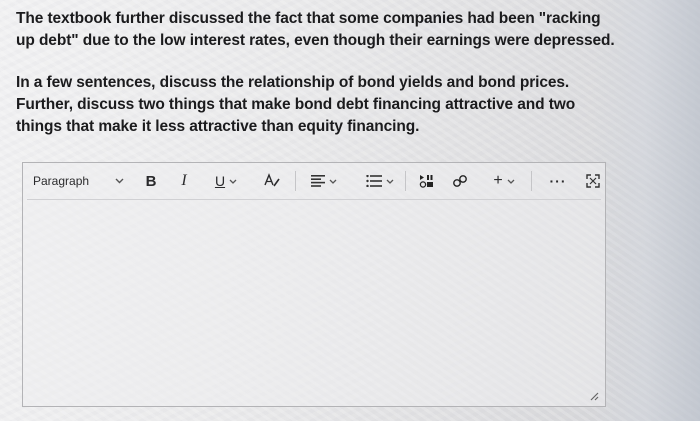 Image resolution: width=700 pixels, height=421 pixels. Describe the element at coordinates (593, 394) in the screenshot. I see `resize-grip-icon` at that location.